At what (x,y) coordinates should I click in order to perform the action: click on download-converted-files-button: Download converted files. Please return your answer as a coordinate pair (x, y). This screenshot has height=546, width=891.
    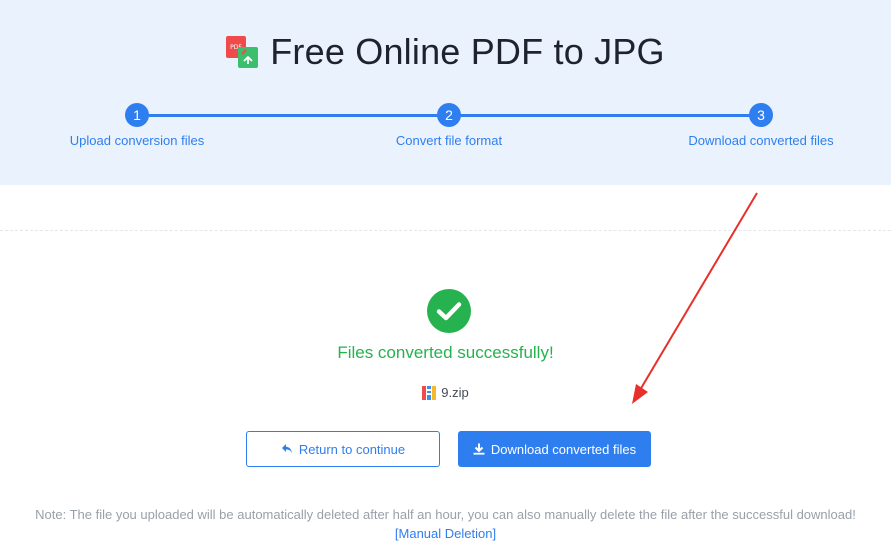
    Looking at the image, I should click on (554, 449).